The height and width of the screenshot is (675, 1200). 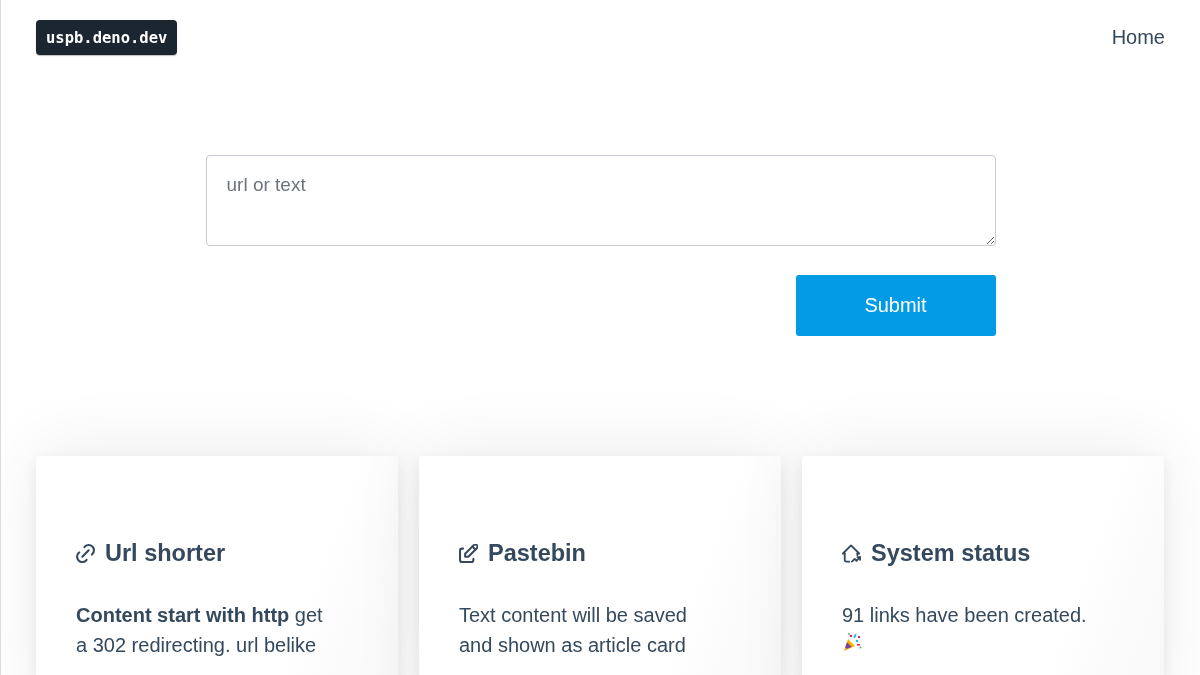 I want to click on card-text: 91 links have been created., so click(x=965, y=615).